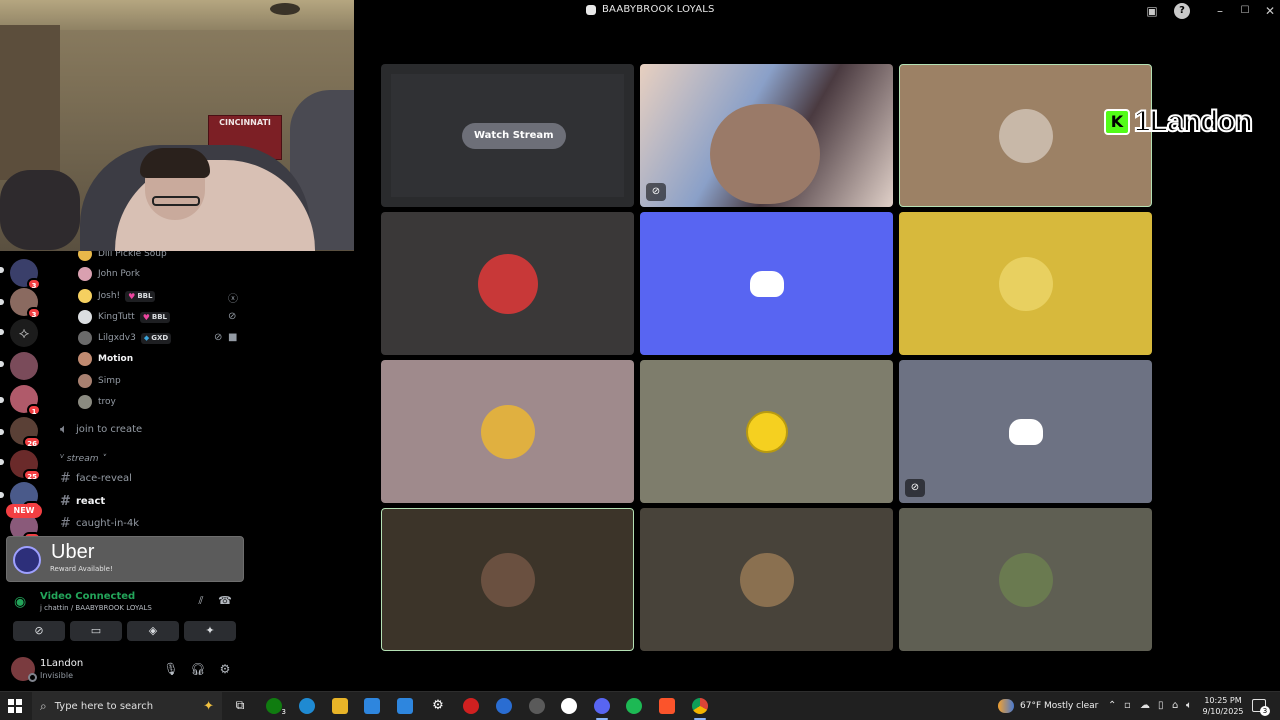  I want to click on xbox-icon: 3, so click(276, 707).